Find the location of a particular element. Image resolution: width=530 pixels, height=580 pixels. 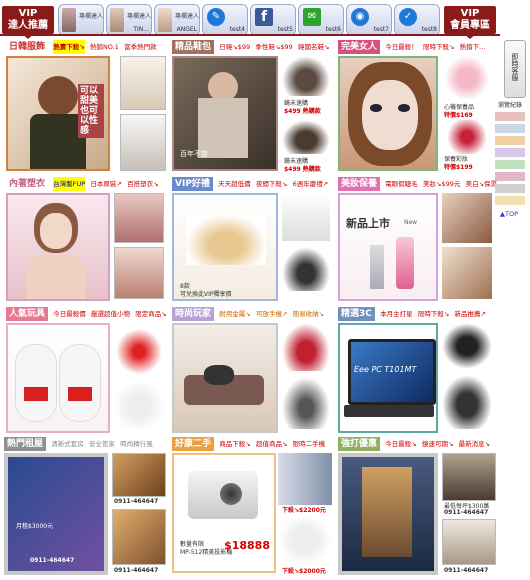

section-link: 百搭塑衣↘ is located at coordinates (142, 184).